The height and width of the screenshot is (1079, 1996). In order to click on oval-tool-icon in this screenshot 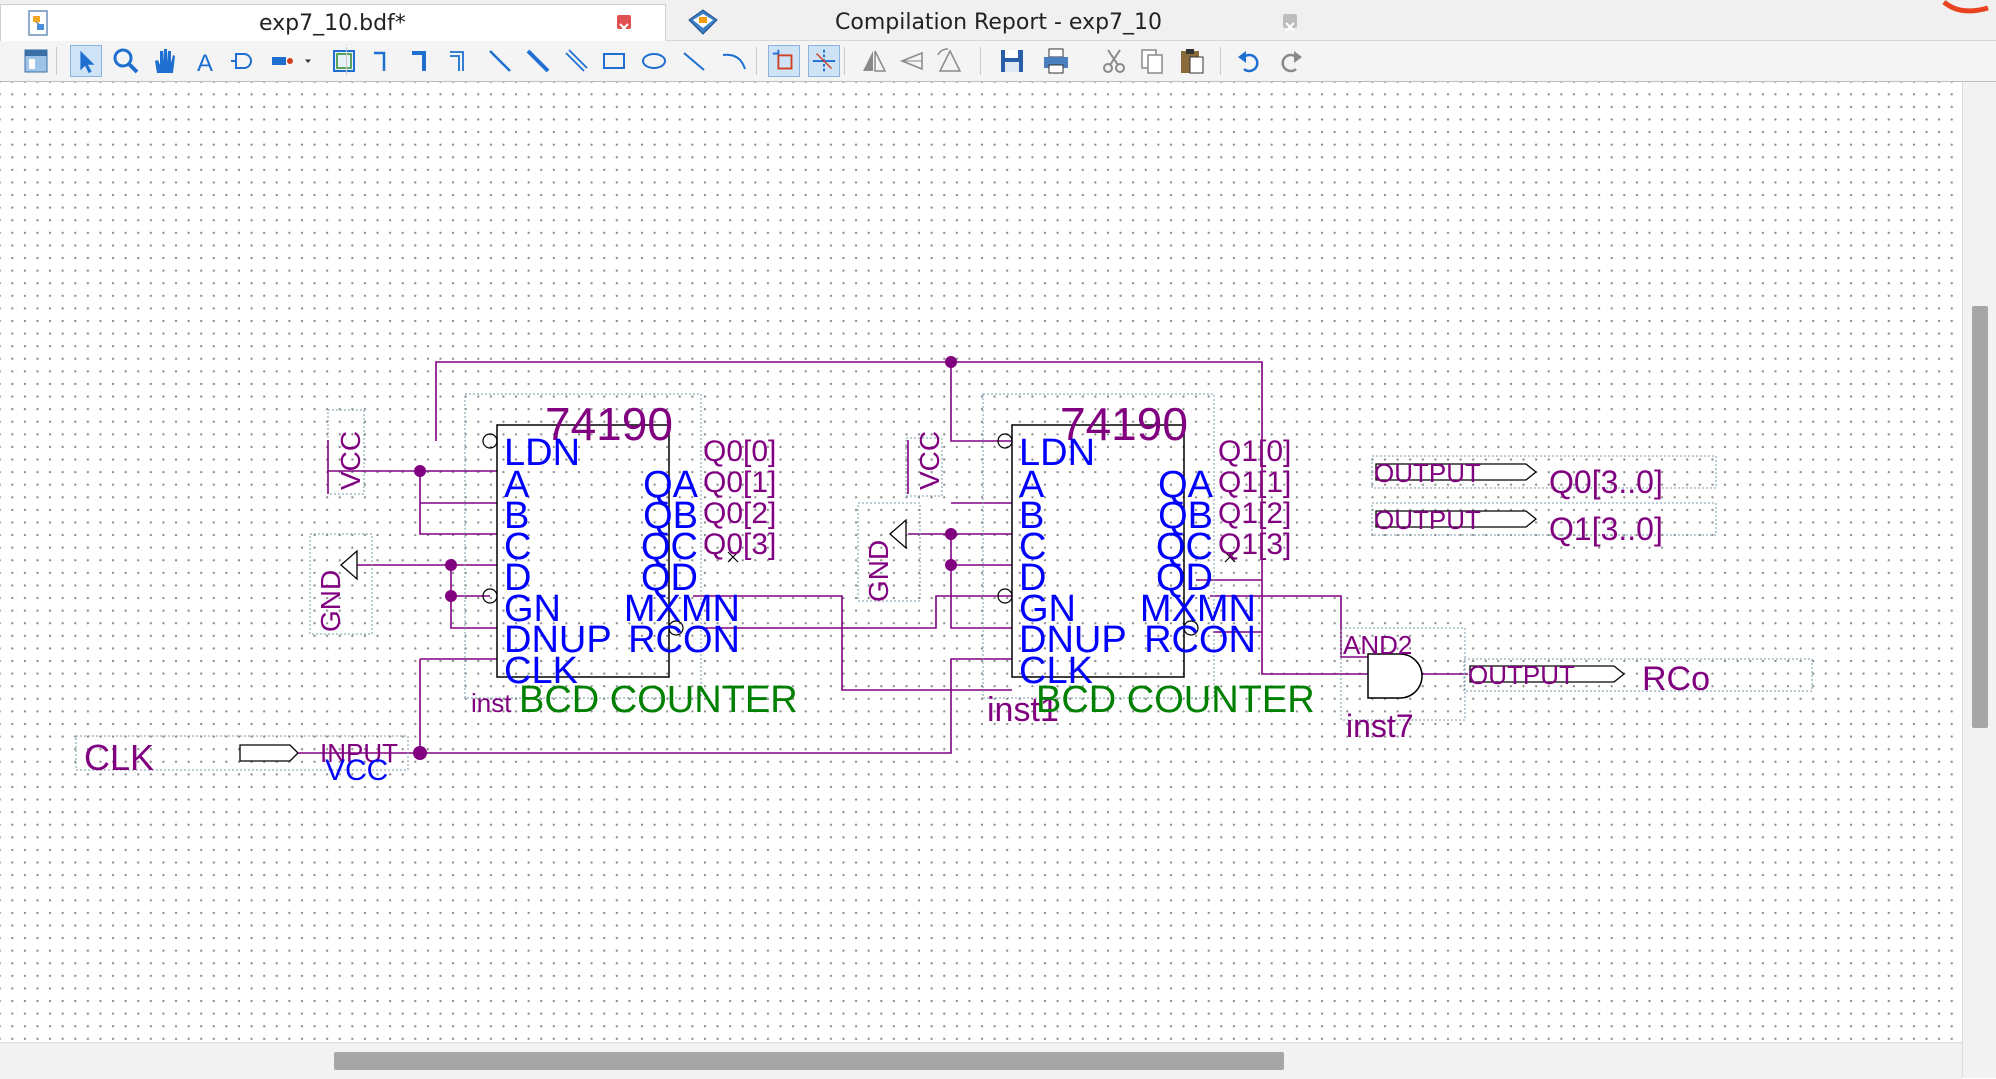, I will do `click(654, 61)`.